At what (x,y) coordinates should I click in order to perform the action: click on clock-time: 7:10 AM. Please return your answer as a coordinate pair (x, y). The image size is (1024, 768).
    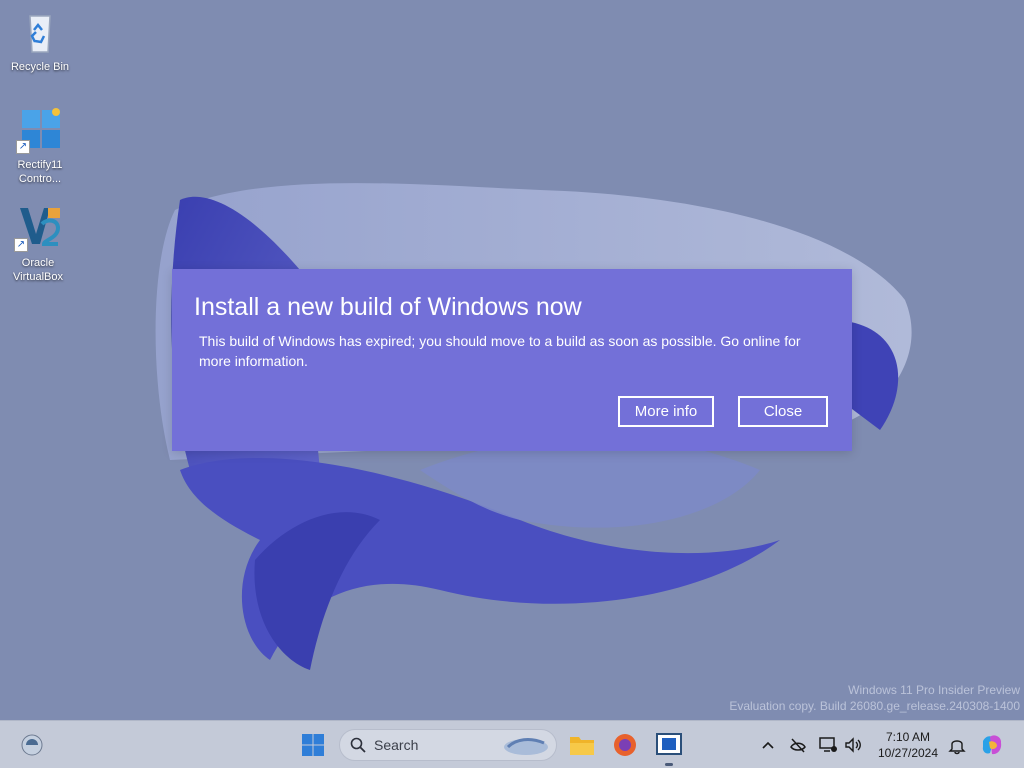
    Looking at the image, I should click on (908, 737).